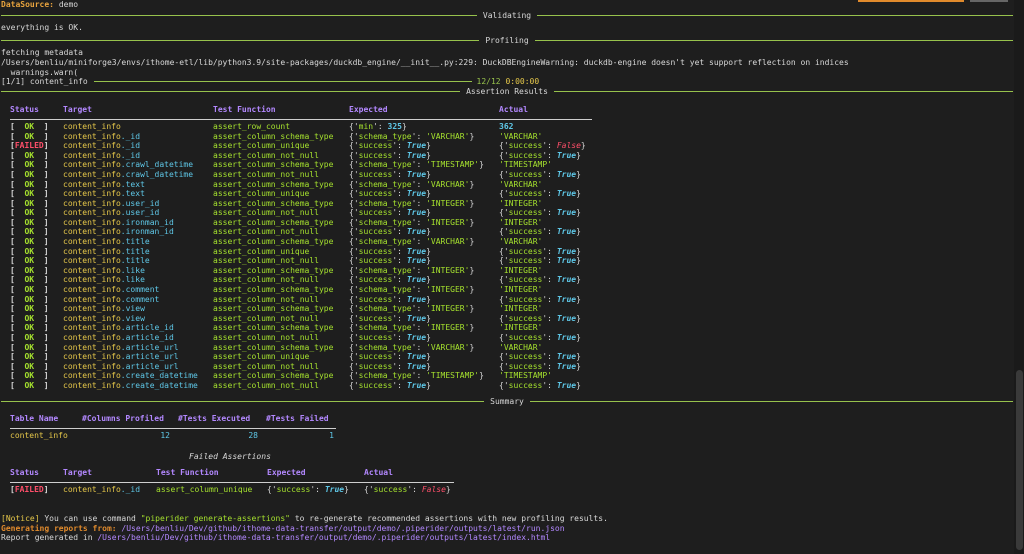 Image resolution: width=1024 pixels, height=554 pixels. Describe the element at coordinates (507, 401) in the screenshot. I see `summary-title: Summary` at that location.